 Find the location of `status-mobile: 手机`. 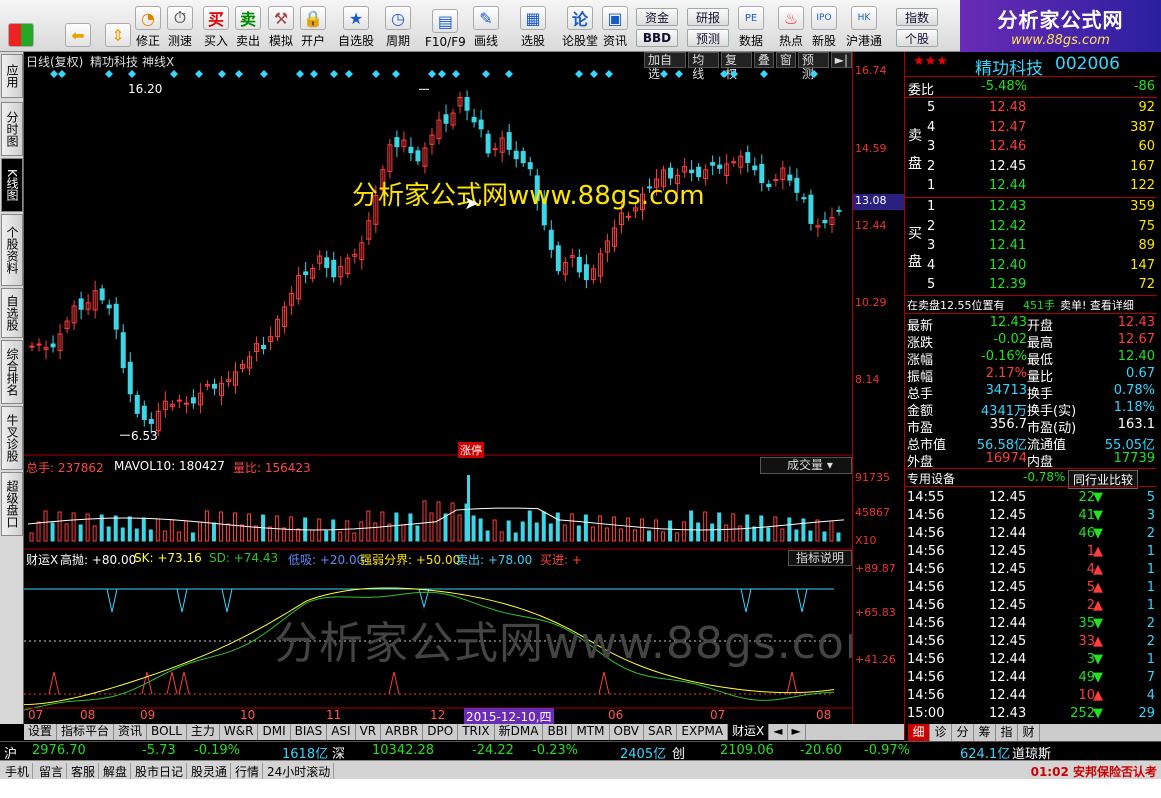

status-mobile: 手机 is located at coordinates (18, 771).